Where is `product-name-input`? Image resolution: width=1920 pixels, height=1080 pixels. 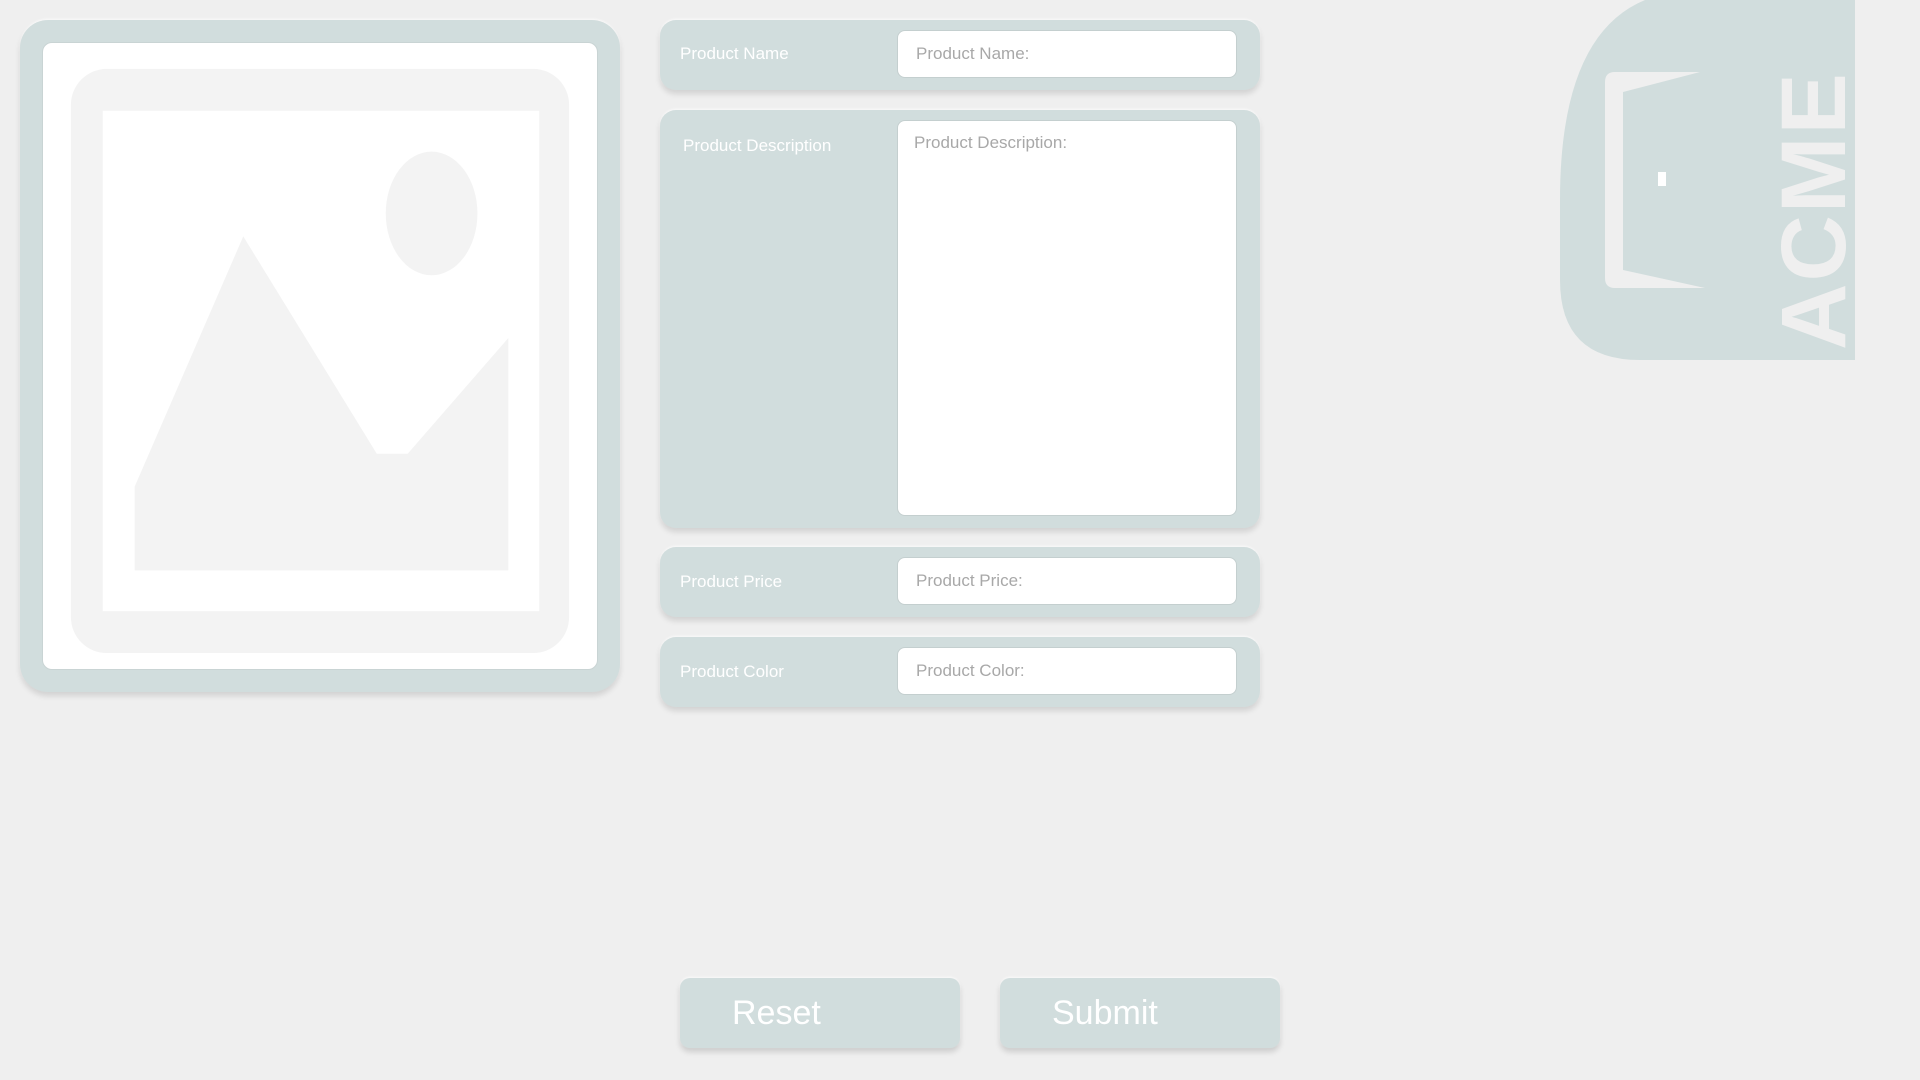
product-name-input is located at coordinates (1067, 54).